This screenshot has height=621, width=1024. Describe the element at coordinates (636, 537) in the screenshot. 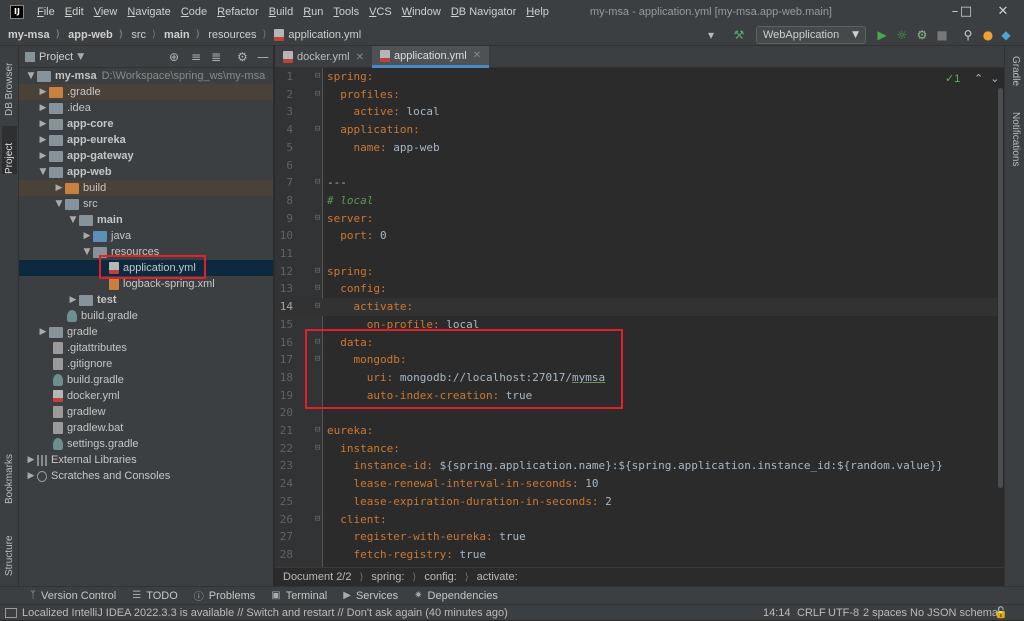

I see `code-line: 27 register-with-eureka: true` at that location.